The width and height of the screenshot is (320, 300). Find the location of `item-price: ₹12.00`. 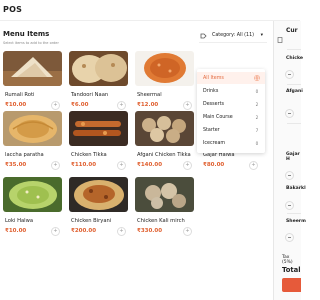

item-price: ₹12.00 is located at coordinates (148, 105).